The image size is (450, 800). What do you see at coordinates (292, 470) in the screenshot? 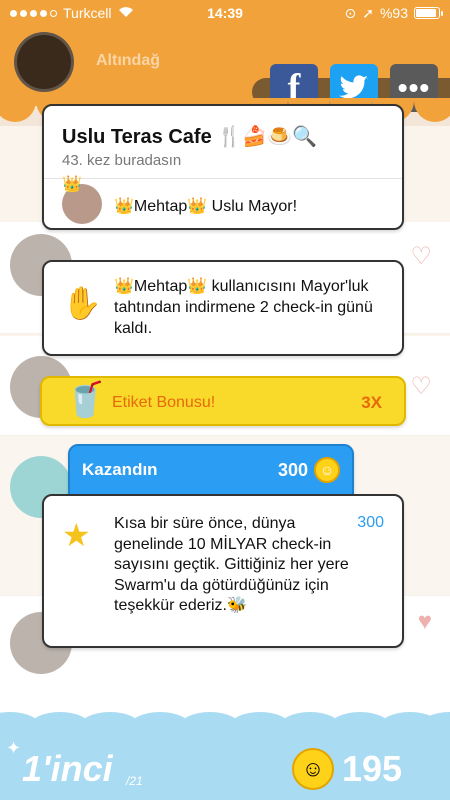
I see `earned-amount: 300` at bounding box center [292, 470].